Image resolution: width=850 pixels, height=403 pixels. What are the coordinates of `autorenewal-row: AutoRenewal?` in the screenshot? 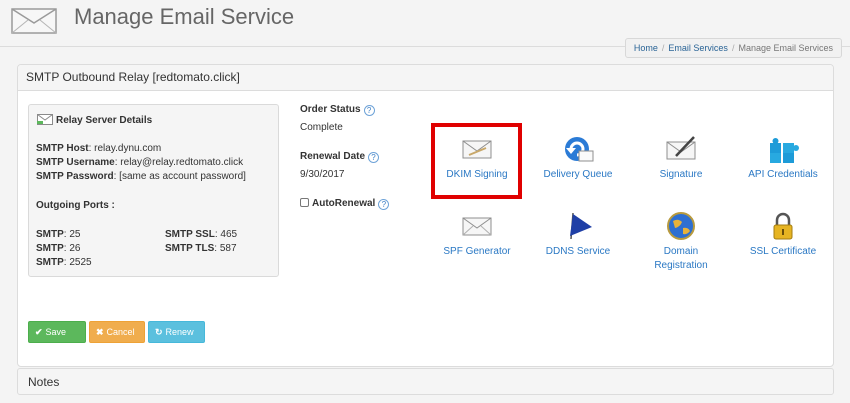 It's located at (345, 204).